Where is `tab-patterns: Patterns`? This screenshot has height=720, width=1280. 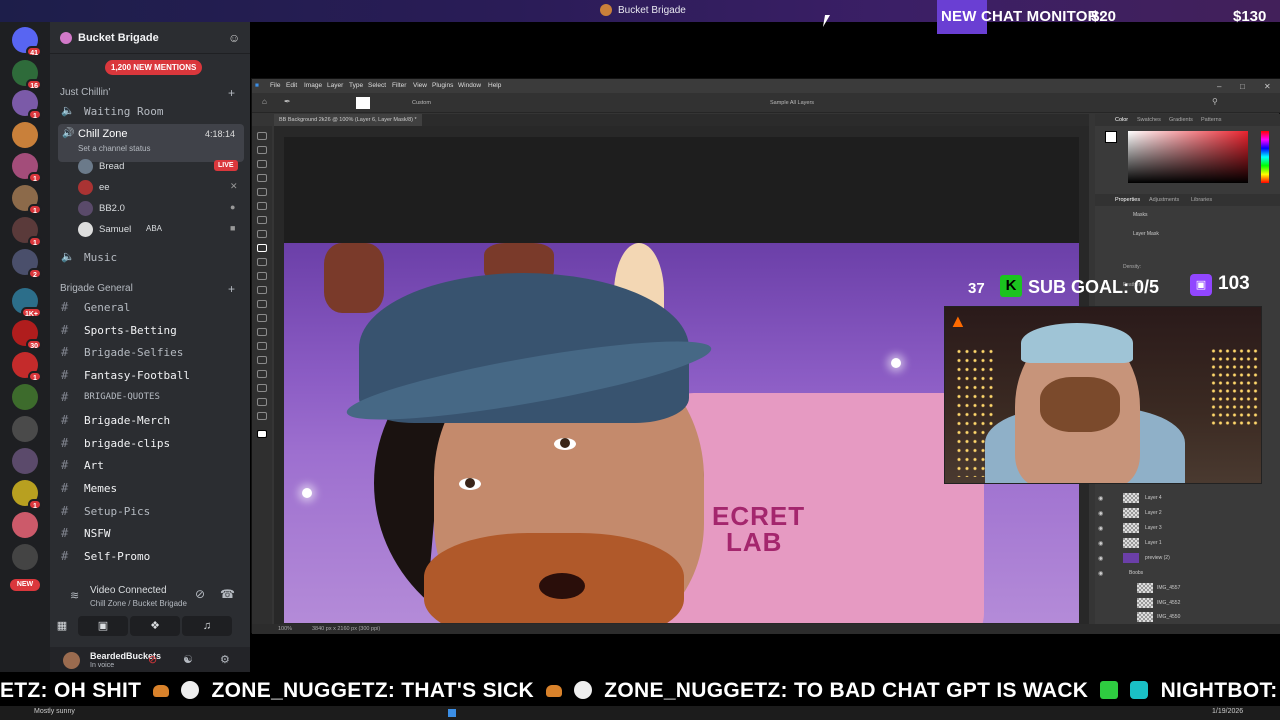 tab-patterns: Patterns is located at coordinates (1211, 120).